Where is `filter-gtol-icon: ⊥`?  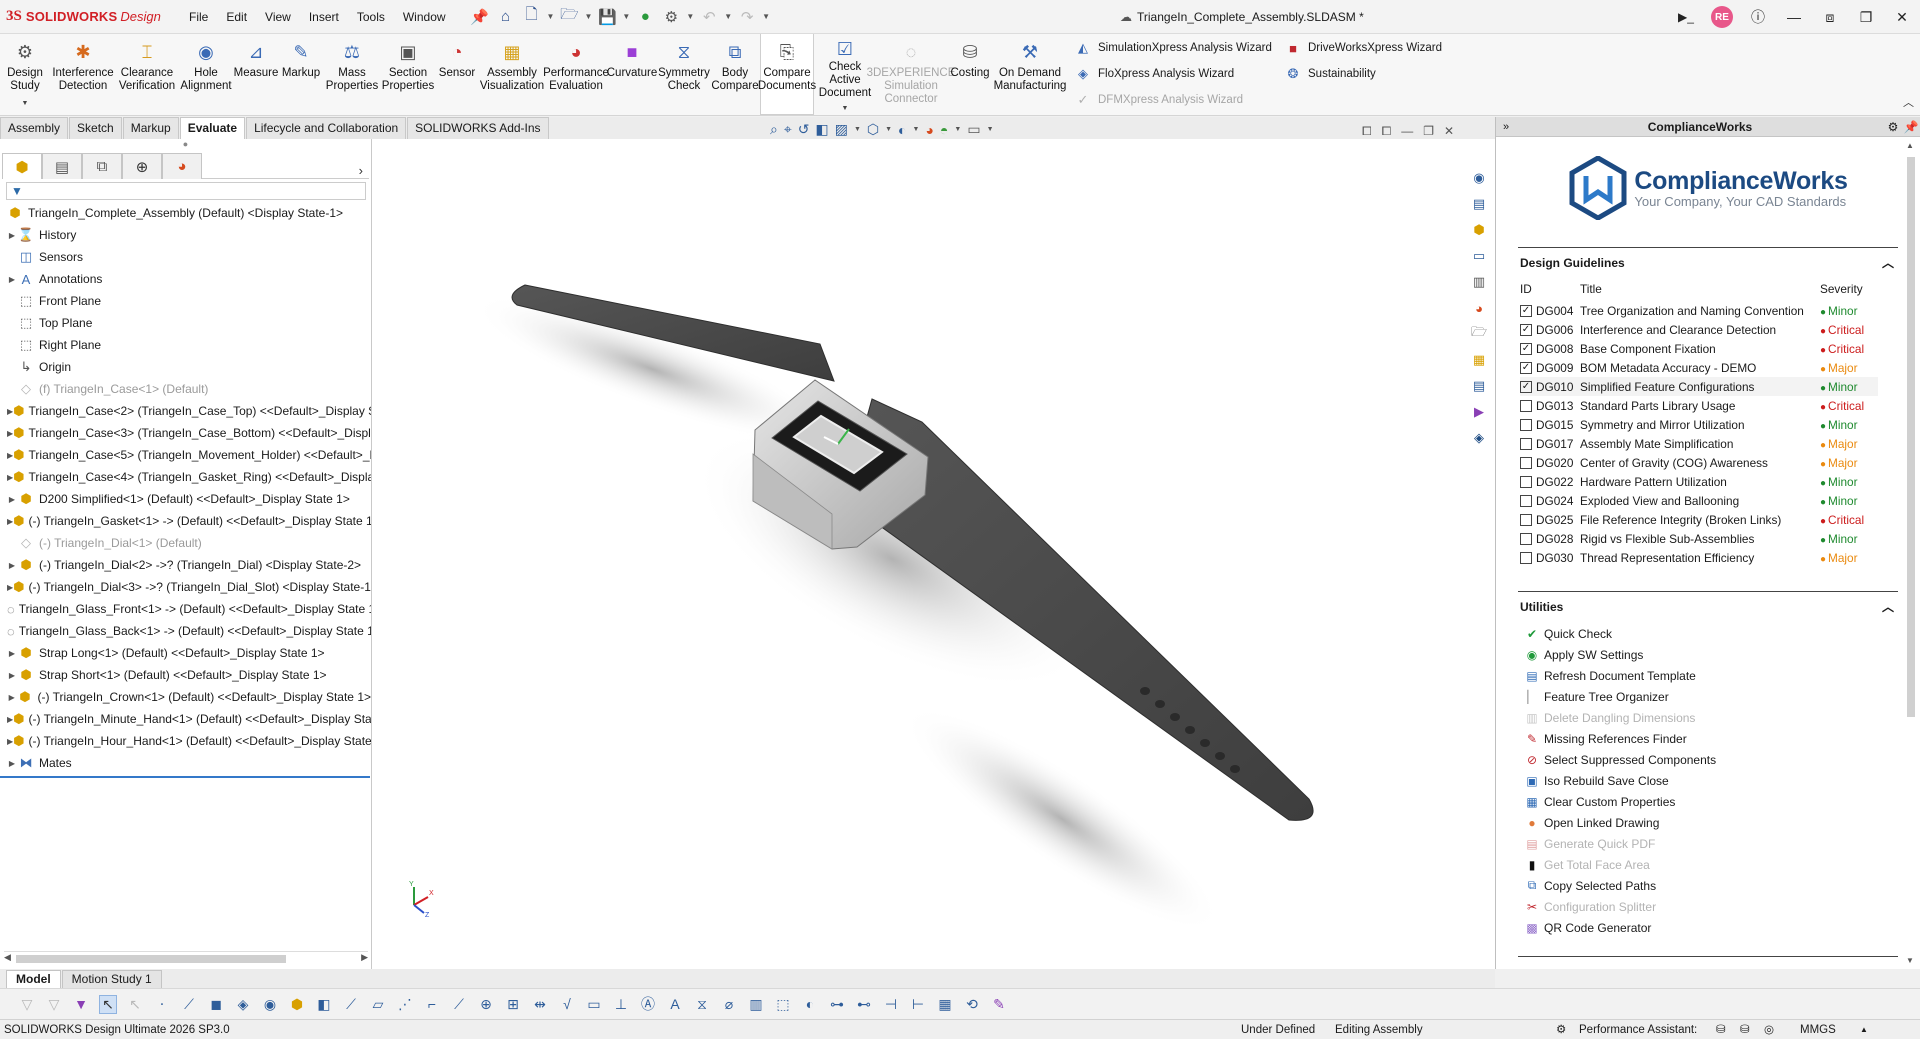 filter-gtol-icon: ⊥ is located at coordinates (621, 1004).